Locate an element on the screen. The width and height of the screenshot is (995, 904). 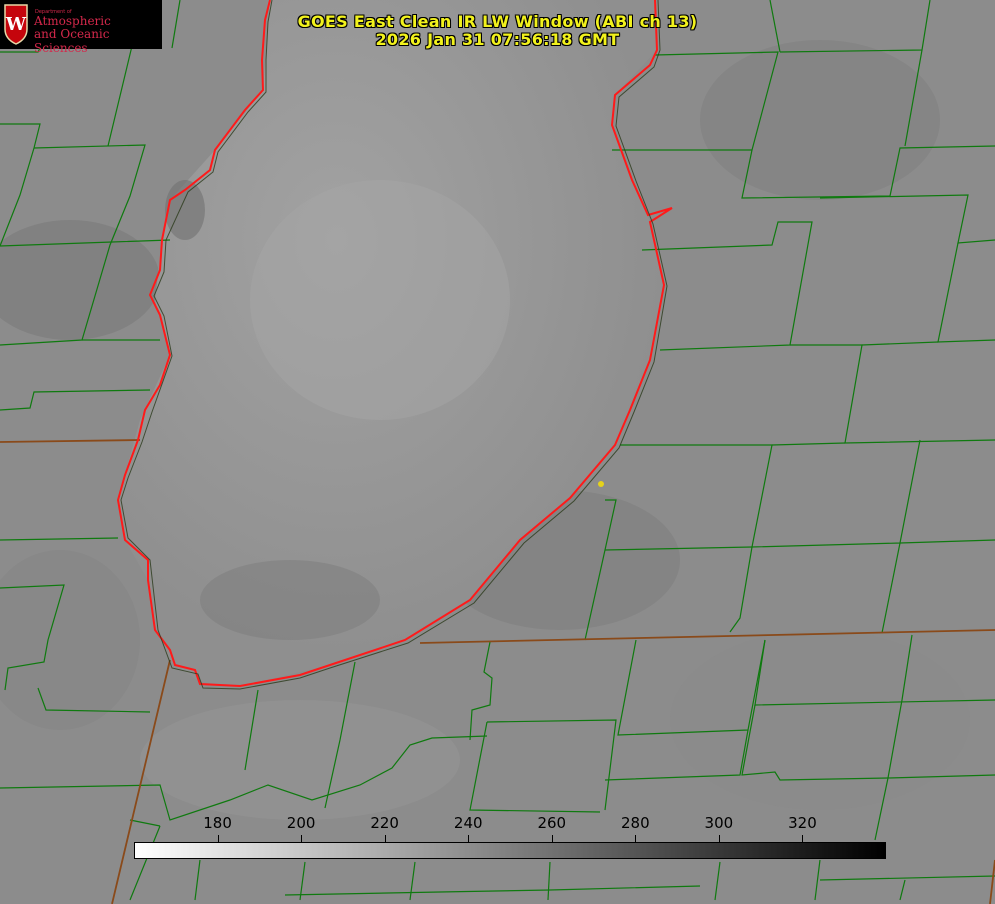
image-title: GOES East Clean IR LW Window (ABI ch 13) is located at coordinates (497, 21).